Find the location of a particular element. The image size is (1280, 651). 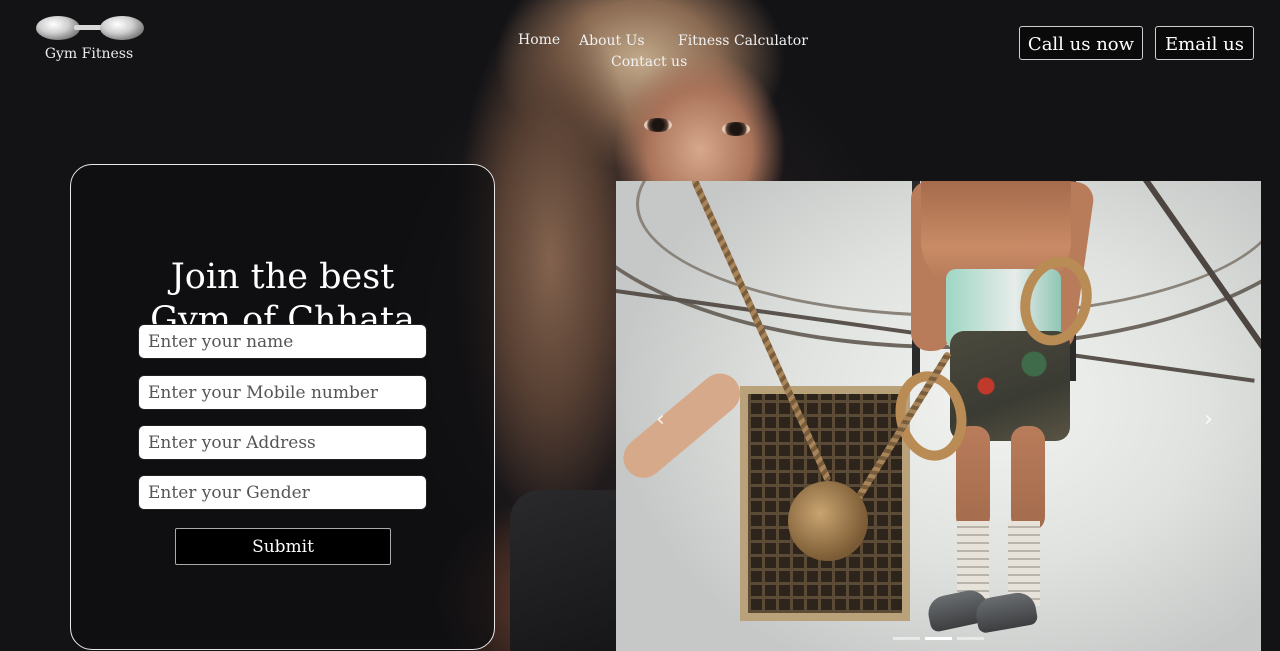

nav-link-fitness-calculator: Fitness Calculator is located at coordinates (743, 41).